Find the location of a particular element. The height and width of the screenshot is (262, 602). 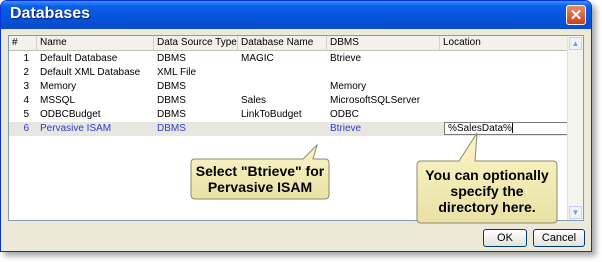

row-name: ODBCBudget is located at coordinates (70, 114).